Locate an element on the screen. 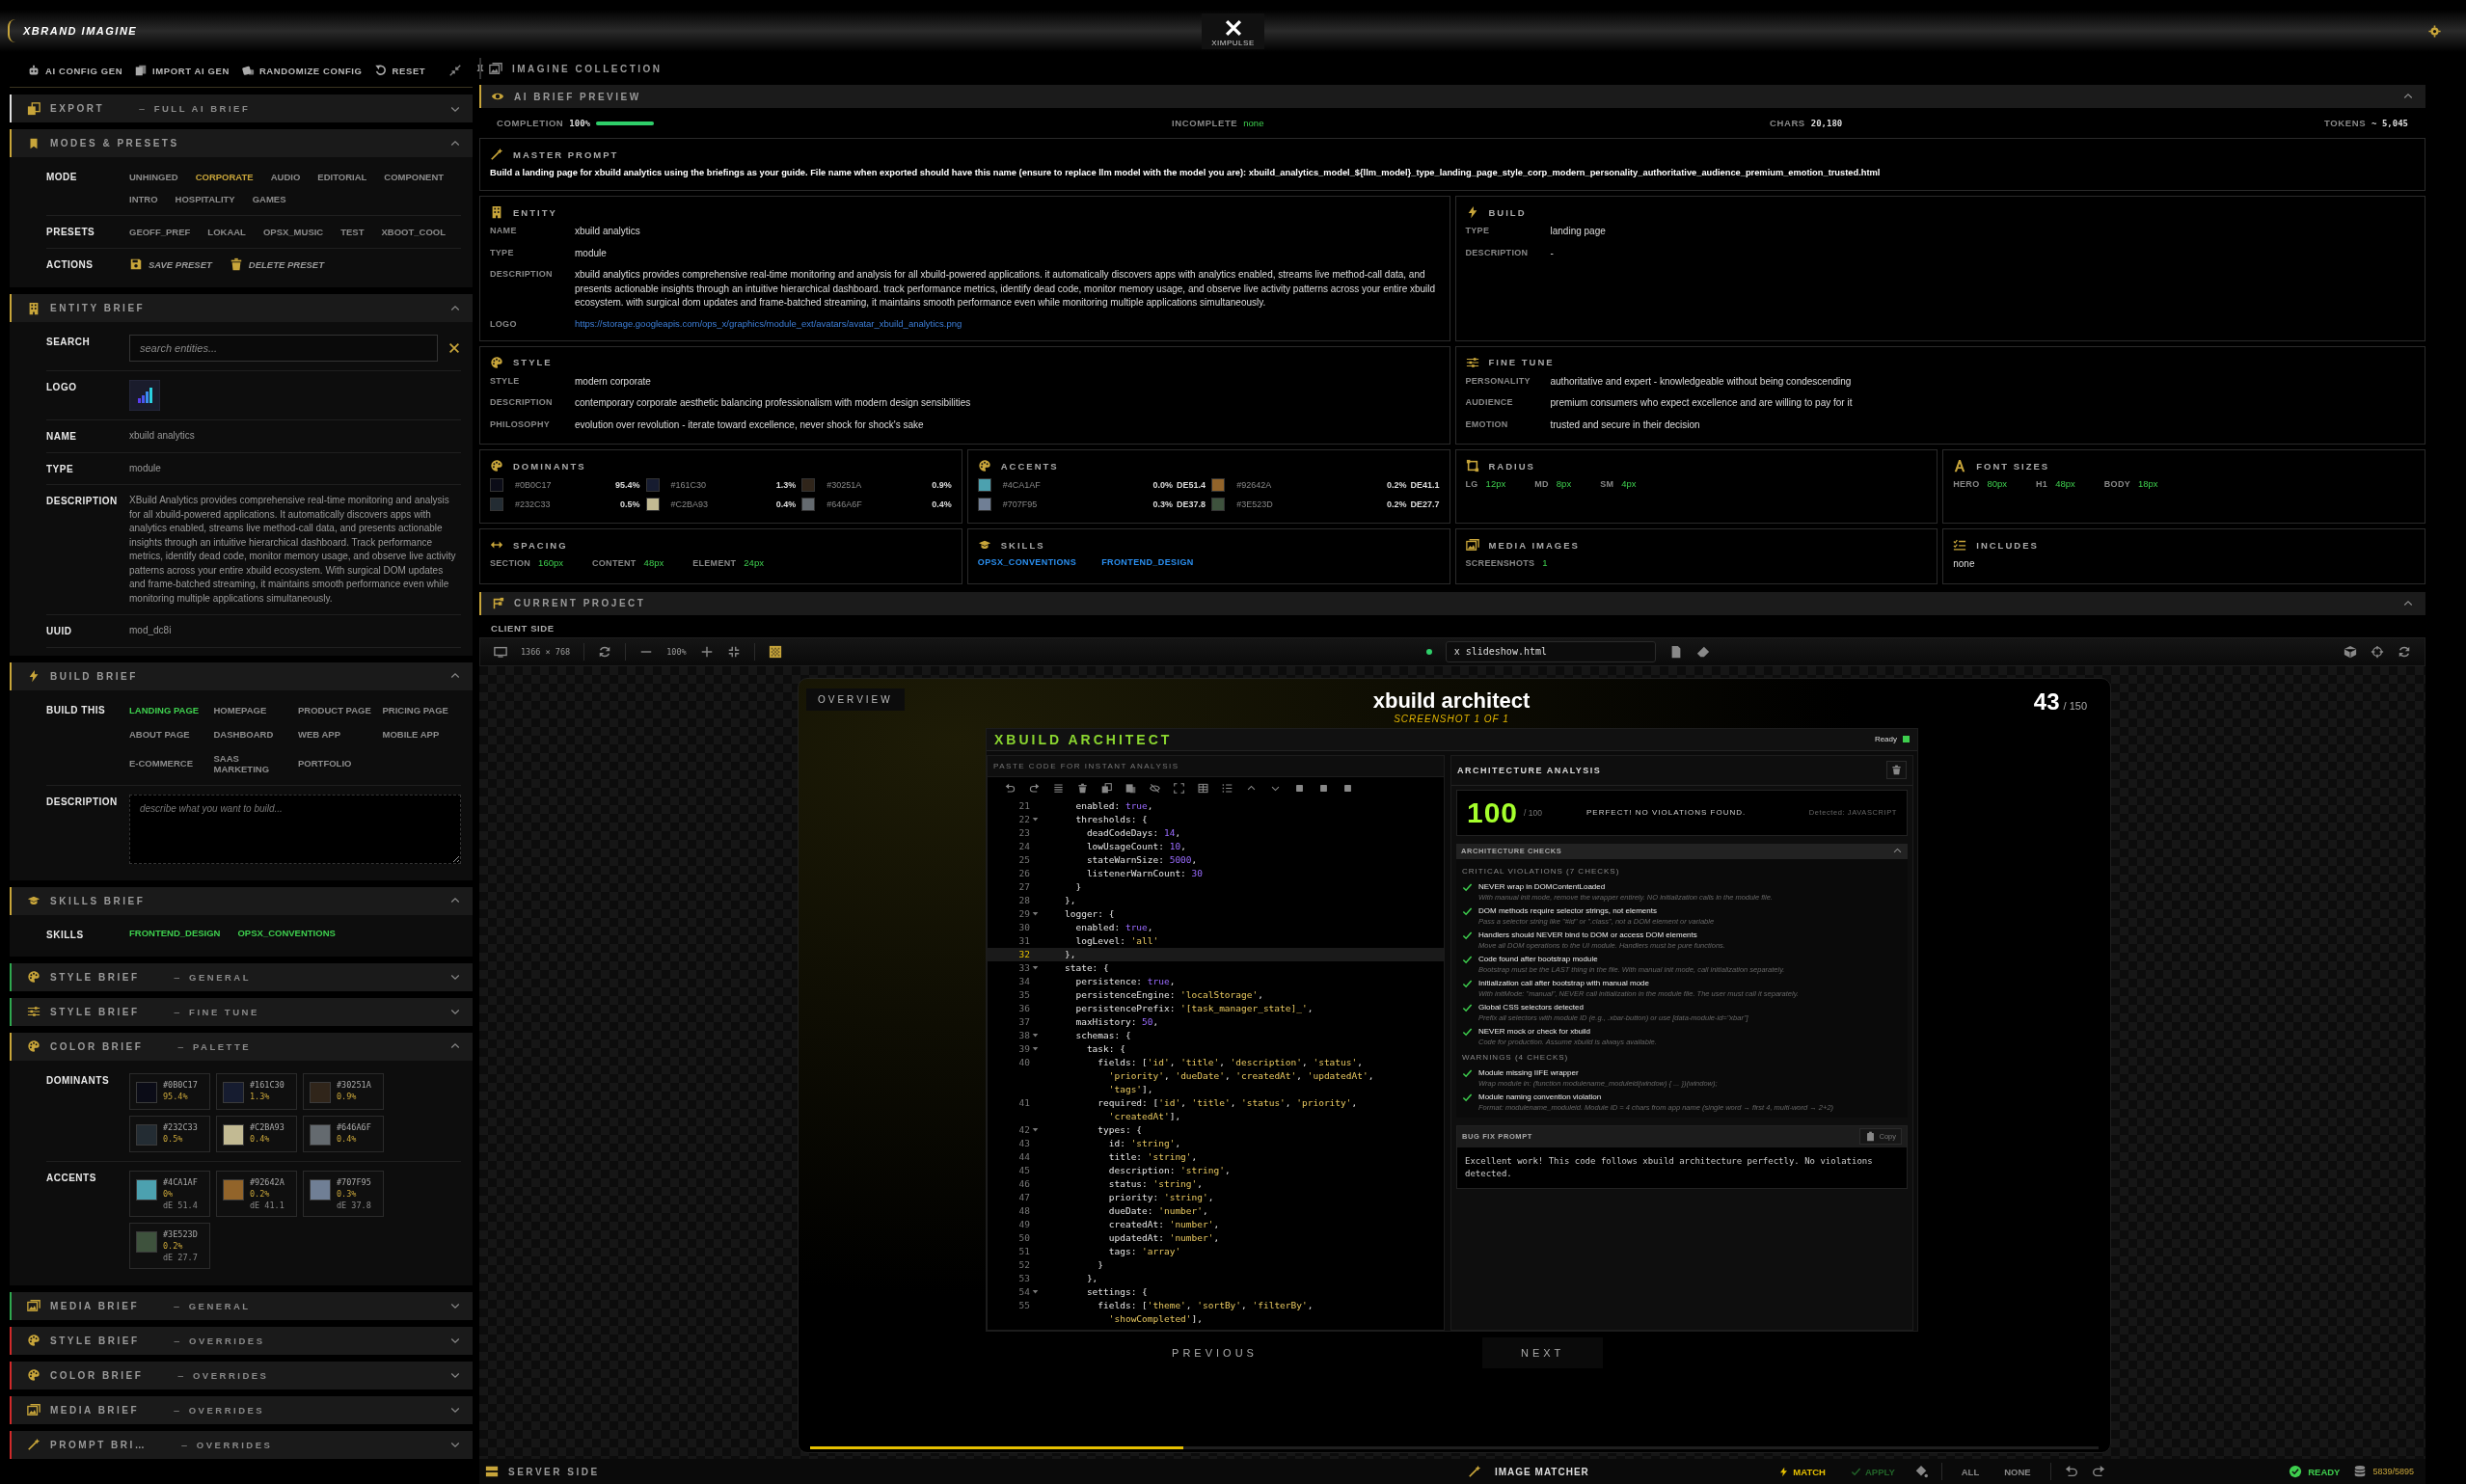 The width and height of the screenshot is (2466, 1484). build-option: PRICING PAGE is located at coordinates (422, 709).